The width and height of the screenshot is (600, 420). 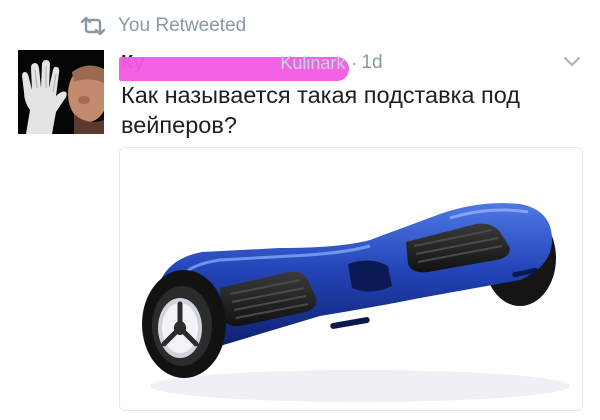 I want to click on chevron-down-icon, so click(x=572, y=61).